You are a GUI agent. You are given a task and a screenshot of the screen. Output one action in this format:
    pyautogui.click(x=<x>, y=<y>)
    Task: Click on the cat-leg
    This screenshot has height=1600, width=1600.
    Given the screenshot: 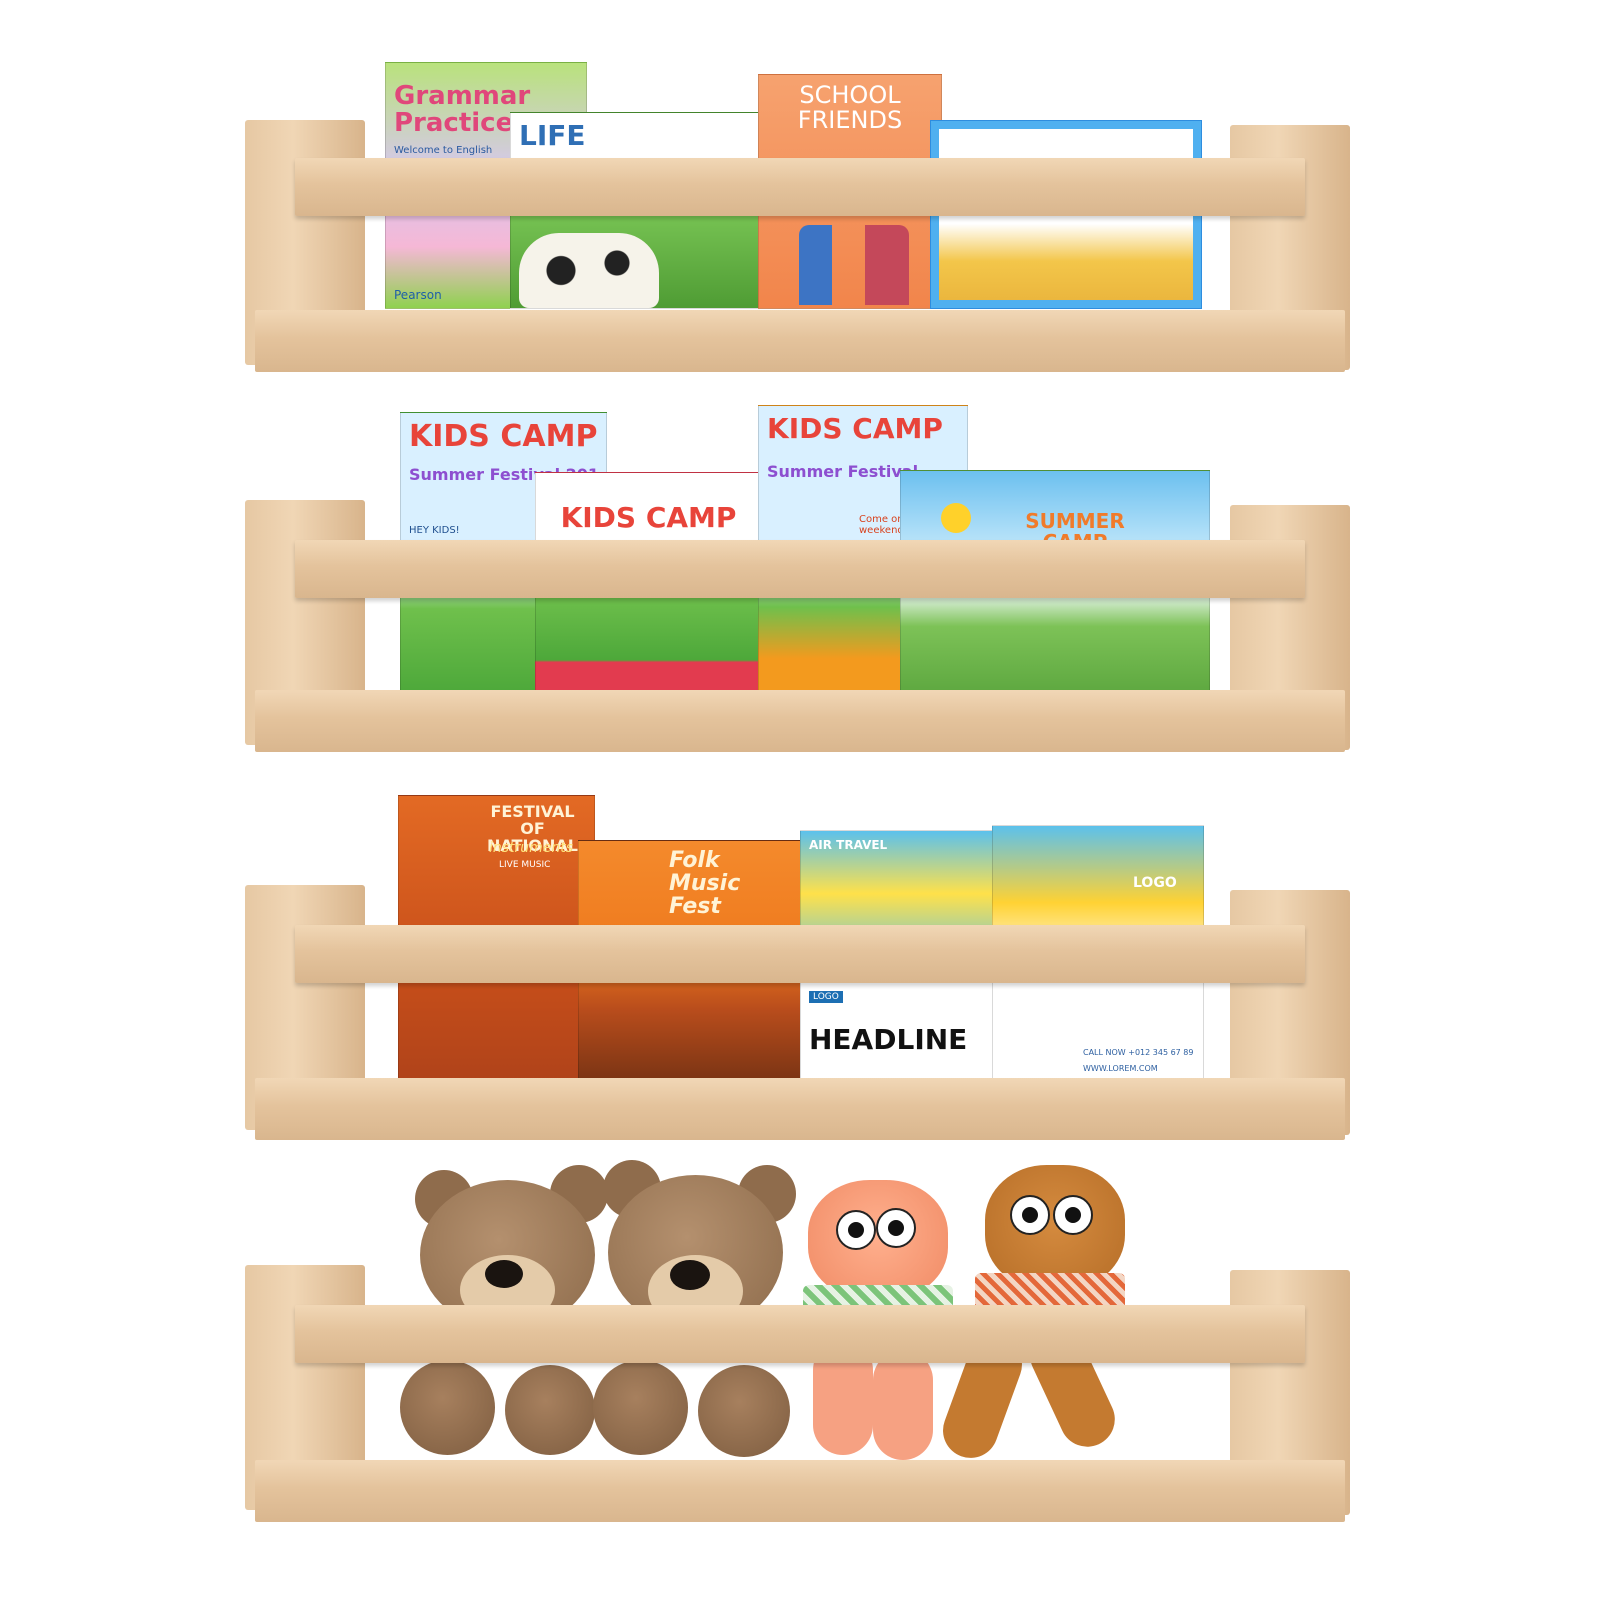 What is the action you would take?
    pyautogui.click(x=903, y=1405)
    